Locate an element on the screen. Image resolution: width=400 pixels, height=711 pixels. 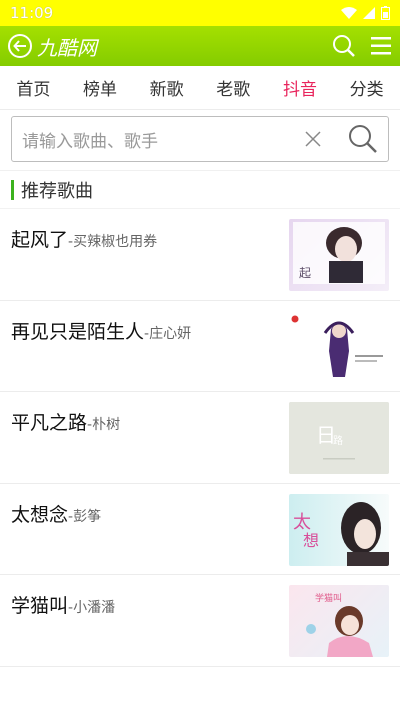
status-bar: 11:09 is located at coordinates (200, 13).